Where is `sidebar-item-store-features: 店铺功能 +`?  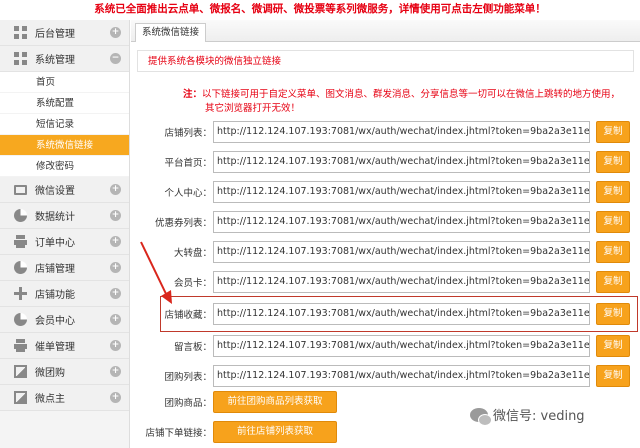
sidebar-item-store-features: 店铺功能 + is located at coordinates (64, 294).